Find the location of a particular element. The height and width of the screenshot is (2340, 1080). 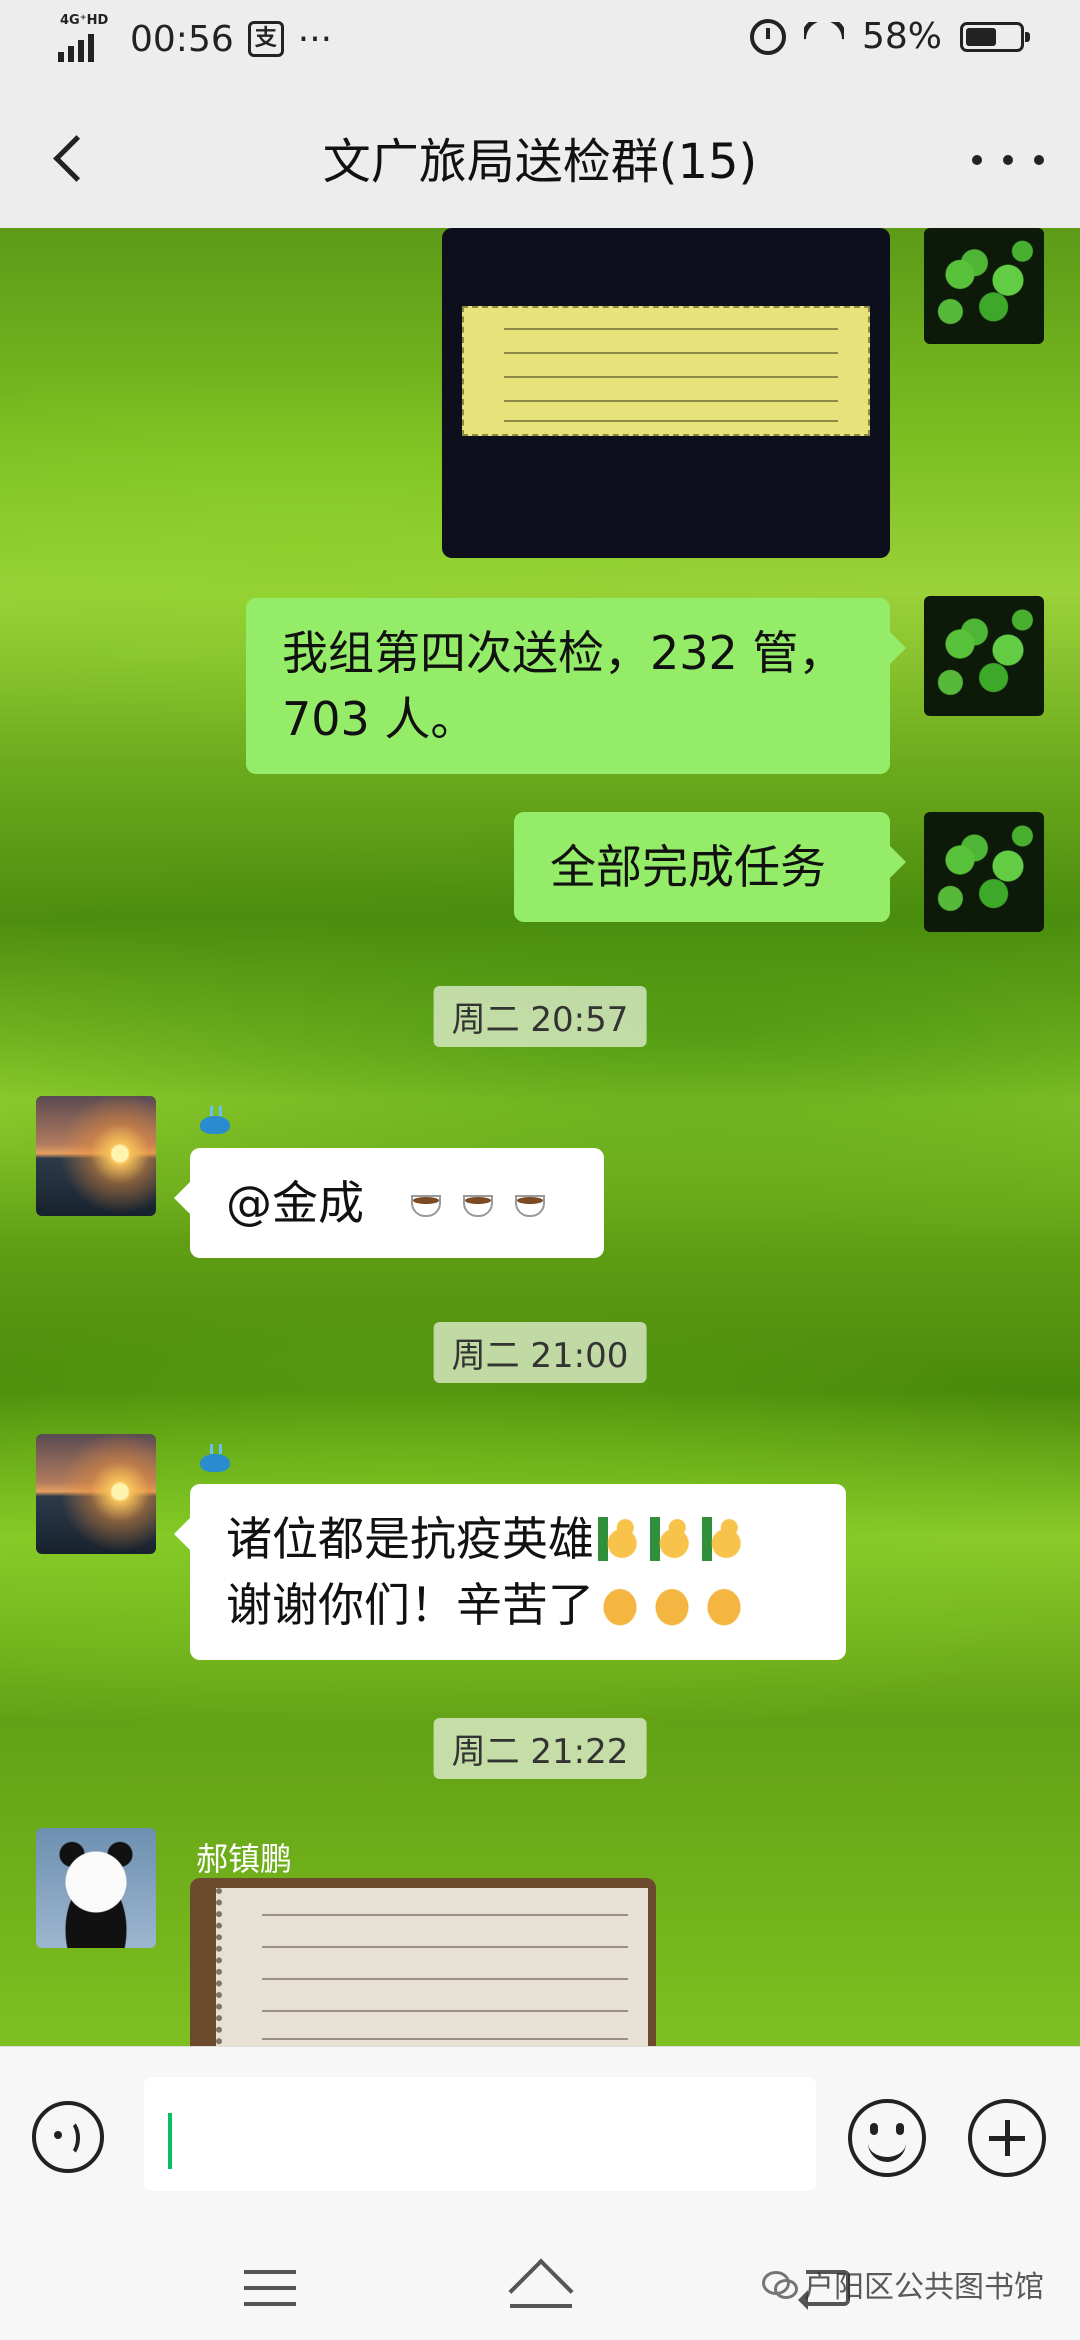

recent-apps-icon is located at coordinates (270, 2290).